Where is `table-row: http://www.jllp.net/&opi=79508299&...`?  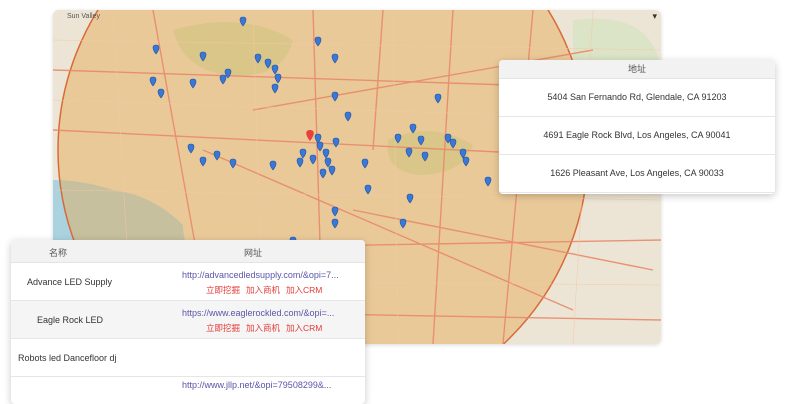 table-row: http://www.jllp.net/&opi=79508299&... is located at coordinates (188, 390).